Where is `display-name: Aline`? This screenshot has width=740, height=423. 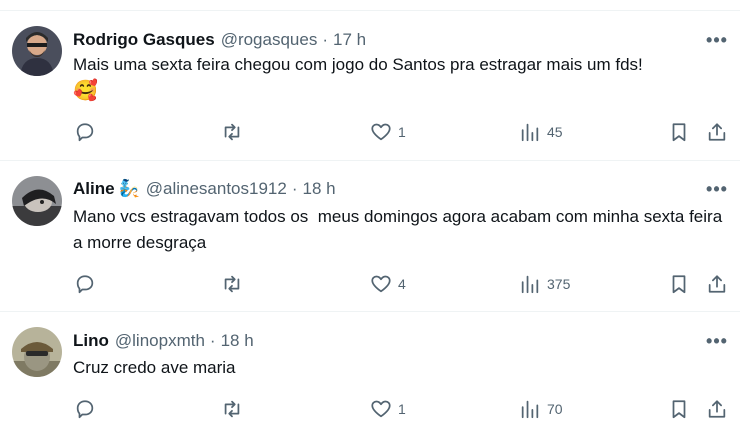
display-name: Aline is located at coordinates (94, 189).